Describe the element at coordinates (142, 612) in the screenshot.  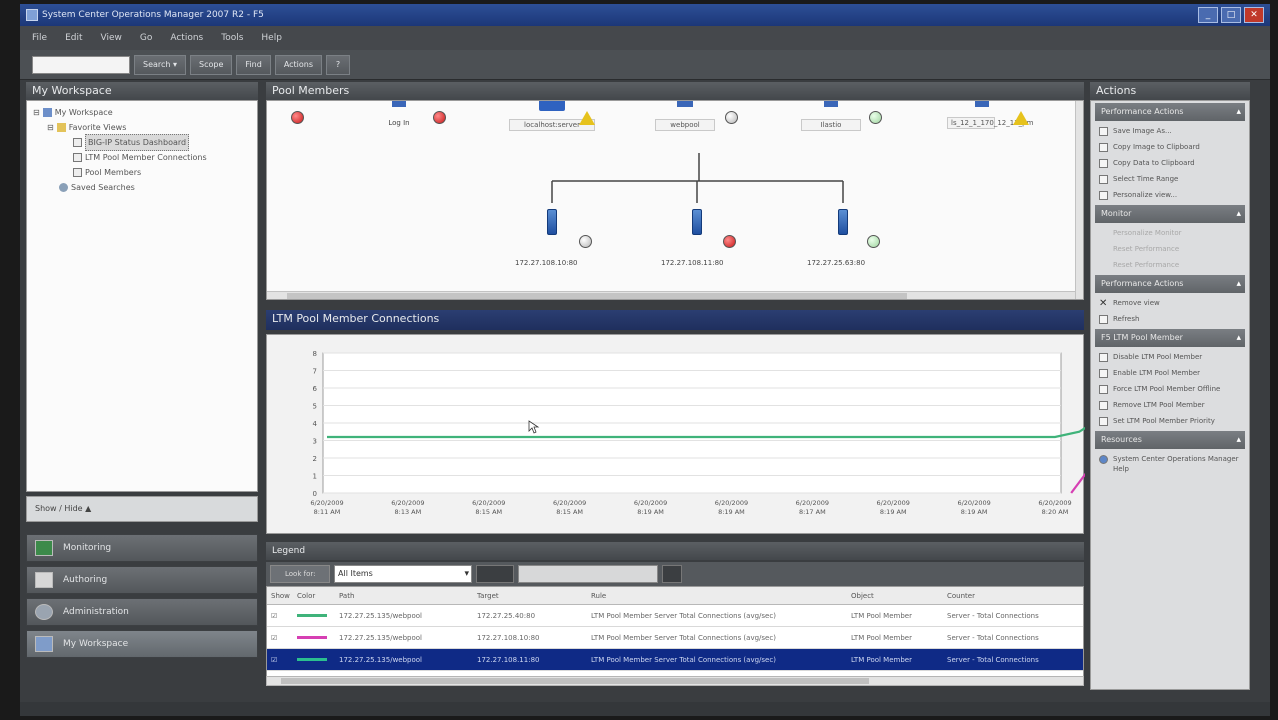
I see `wunderbar-administration: Administration` at that location.